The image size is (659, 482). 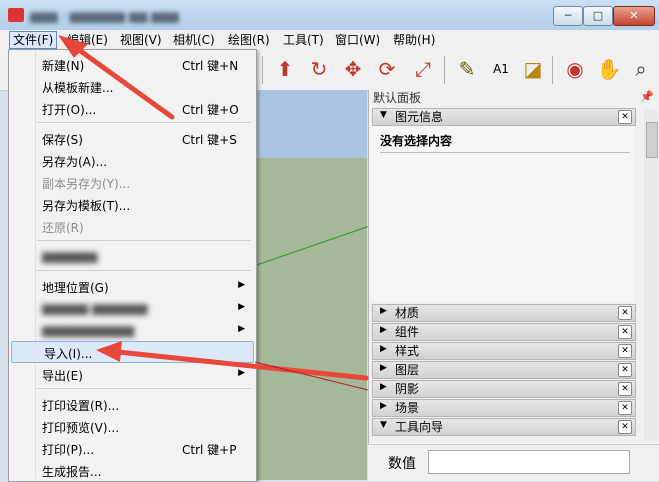 I want to click on maximize-button: □, so click(x=598, y=16).